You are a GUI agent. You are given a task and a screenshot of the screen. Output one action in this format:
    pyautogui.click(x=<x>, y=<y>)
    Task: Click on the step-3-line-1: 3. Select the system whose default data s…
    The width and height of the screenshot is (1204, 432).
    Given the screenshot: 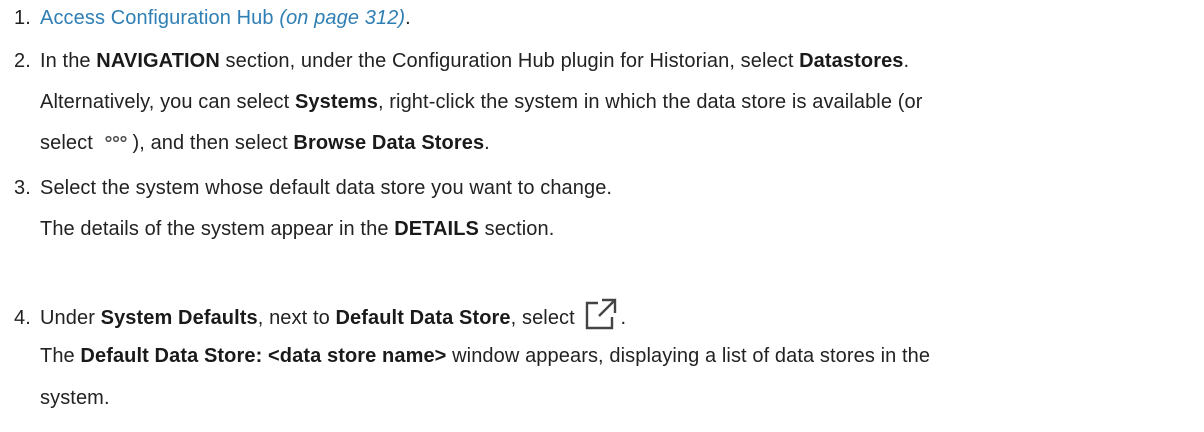 What is the action you would take?
    pyautogui.click(x=313, y=188)
    